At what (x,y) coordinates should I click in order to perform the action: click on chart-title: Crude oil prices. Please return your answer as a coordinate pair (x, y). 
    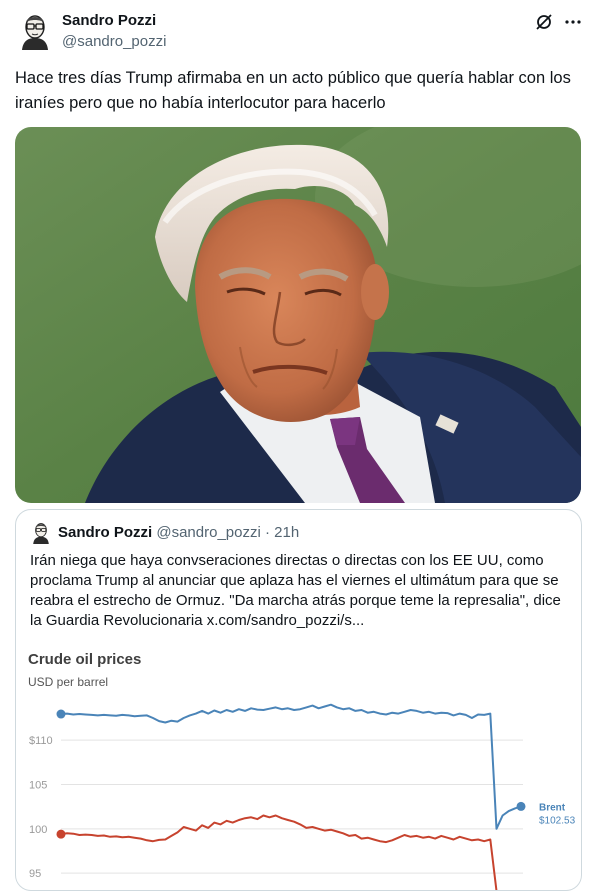
    Looking at the image, I should click on (84, 659).